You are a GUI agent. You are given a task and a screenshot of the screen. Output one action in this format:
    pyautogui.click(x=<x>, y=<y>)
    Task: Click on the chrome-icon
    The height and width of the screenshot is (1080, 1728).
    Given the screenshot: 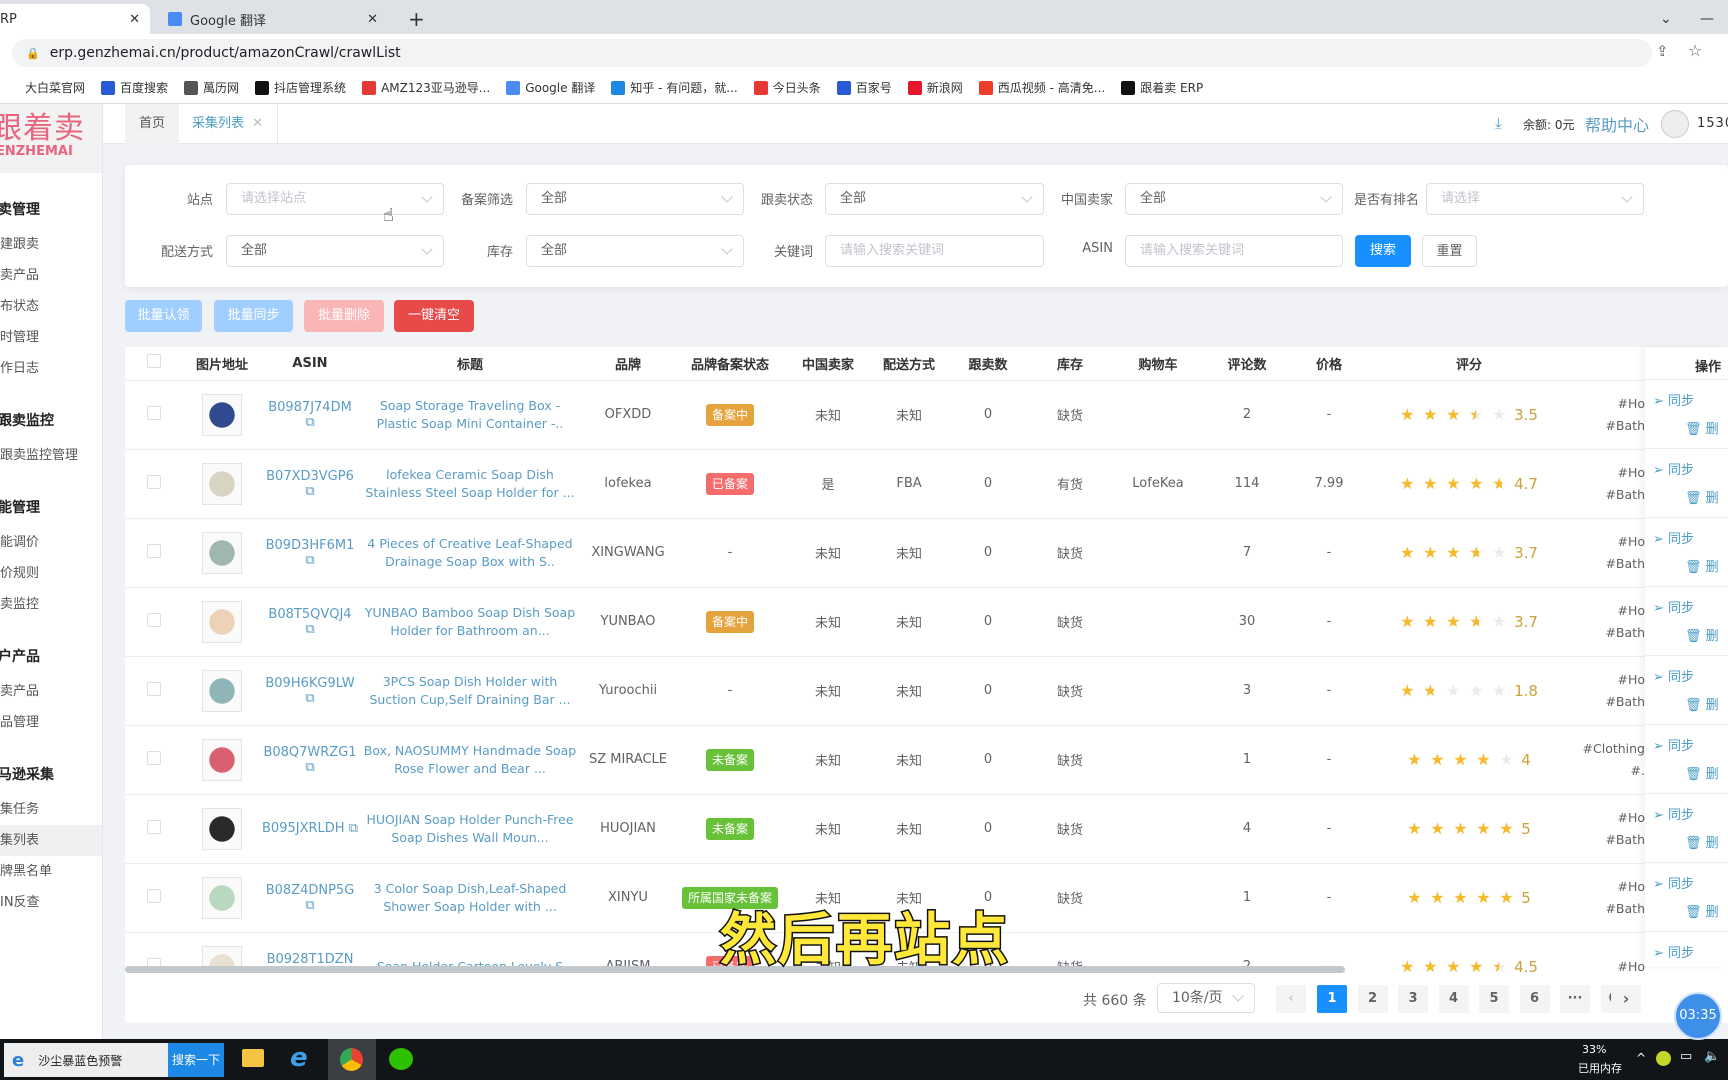 What is the action you would take?
    pyautogui.click(x=351, y=1059)
    